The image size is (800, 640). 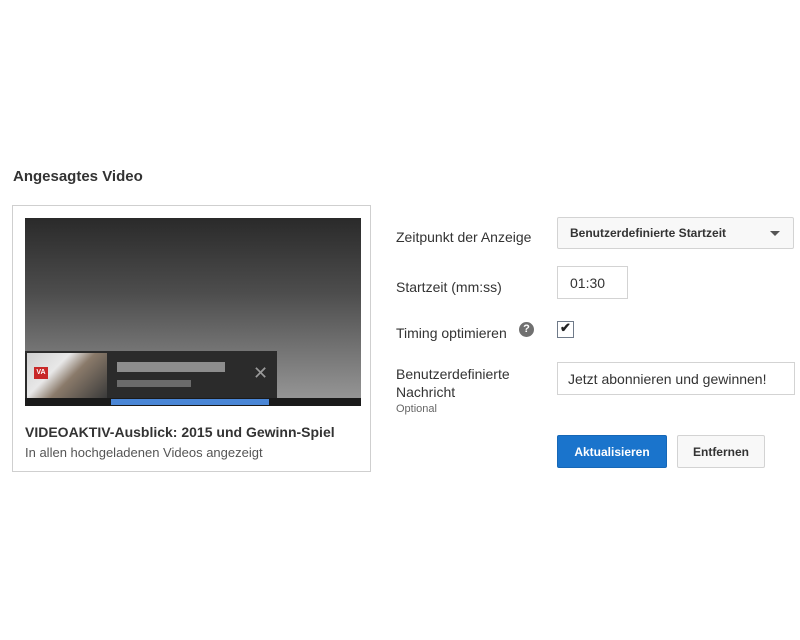 What do you see at coordinates (449, 287) in the screenshot?
I see `start-time-label: Startzeit (mm:ss)` at bounding box center [449, 287].